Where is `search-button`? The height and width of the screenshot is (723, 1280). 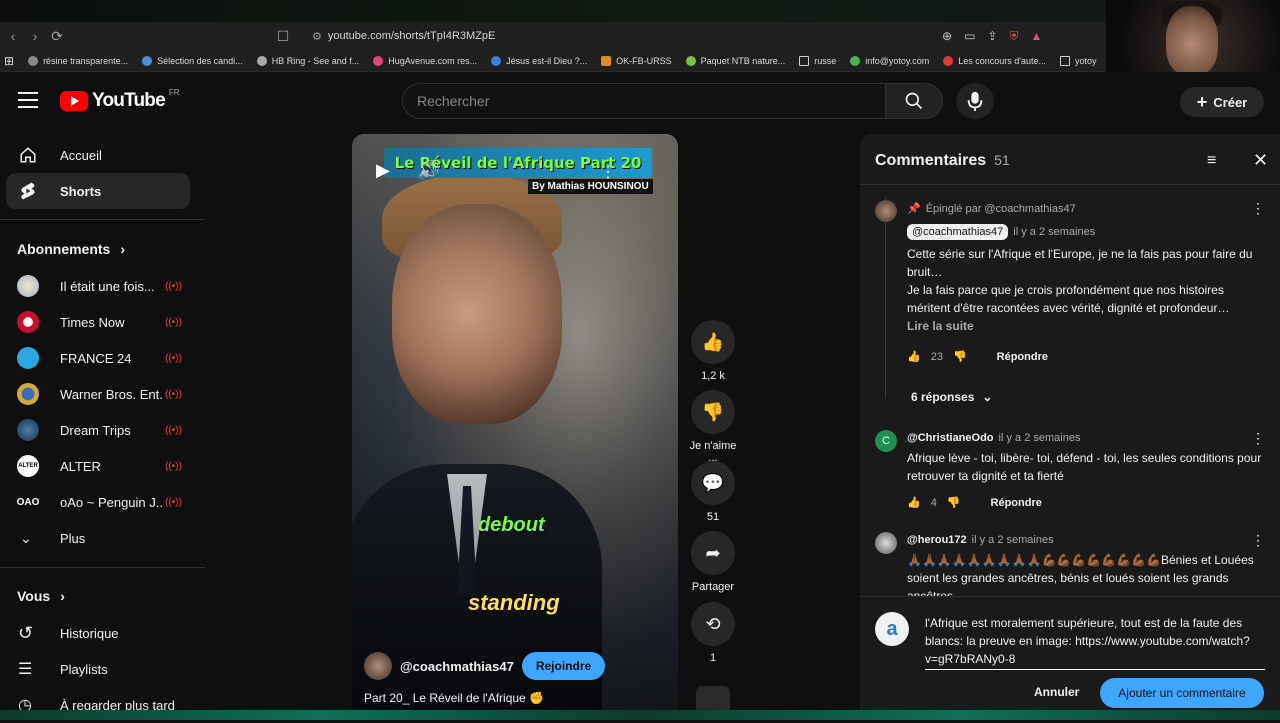
search-button is located at coordinates (914, 101).